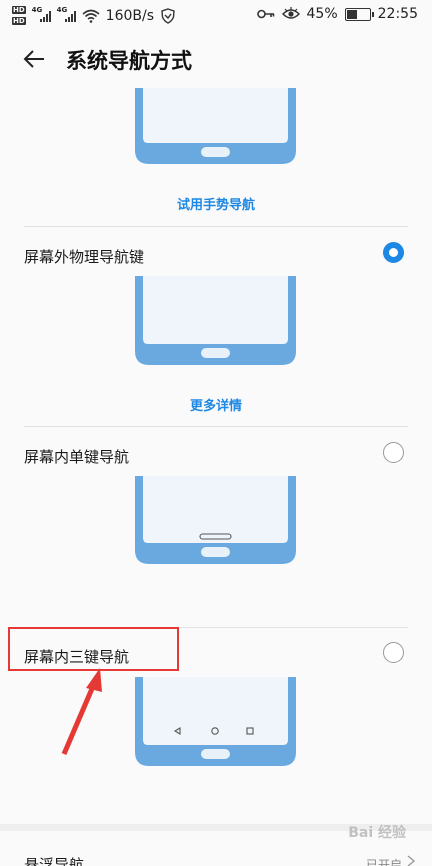 This screenshot has height=866, width=432. I want to click on hd-icons: HD HD, so click(19, 15).